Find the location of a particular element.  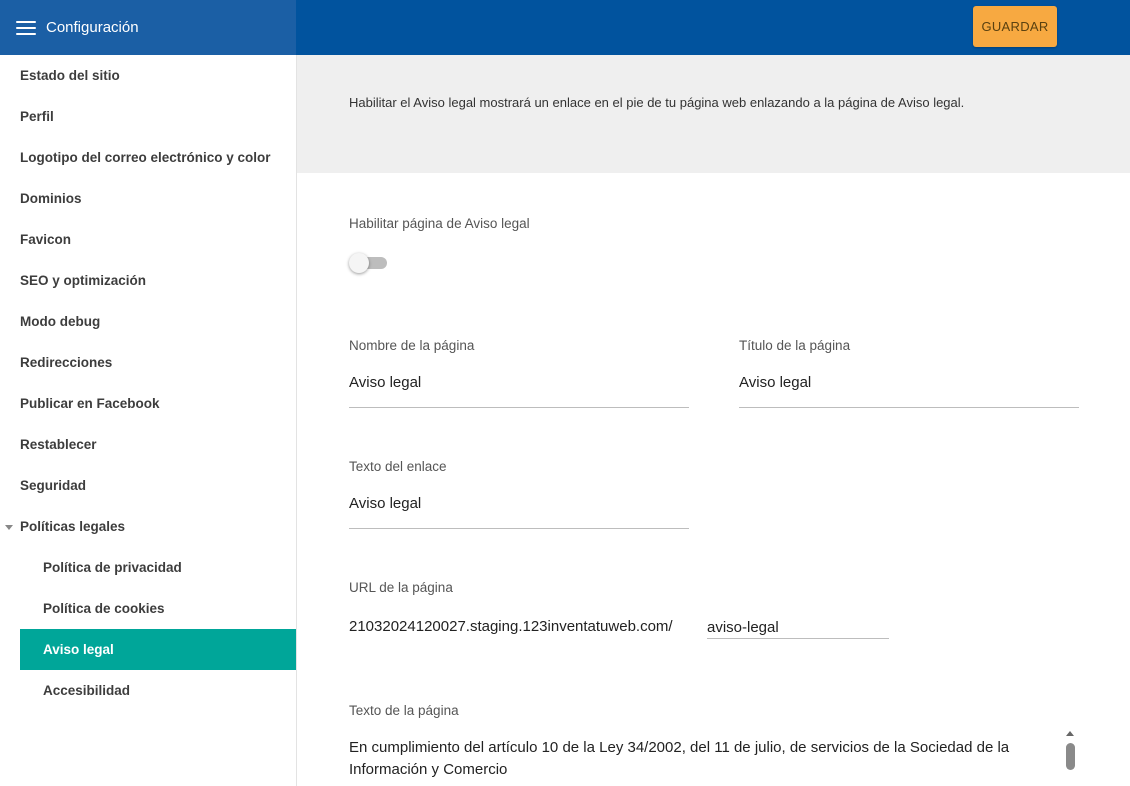

sidebar-item-accesibilidad: Accesibilidad is located at coordinates (148, 690).